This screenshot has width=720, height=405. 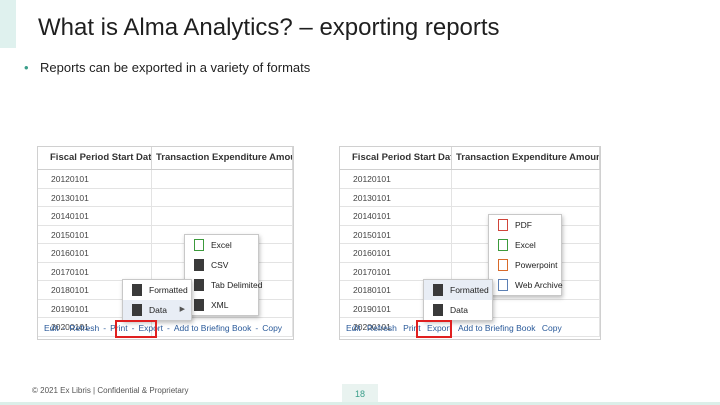 I want to click on menu-item-xml: XML, so click(x=221, y=305).